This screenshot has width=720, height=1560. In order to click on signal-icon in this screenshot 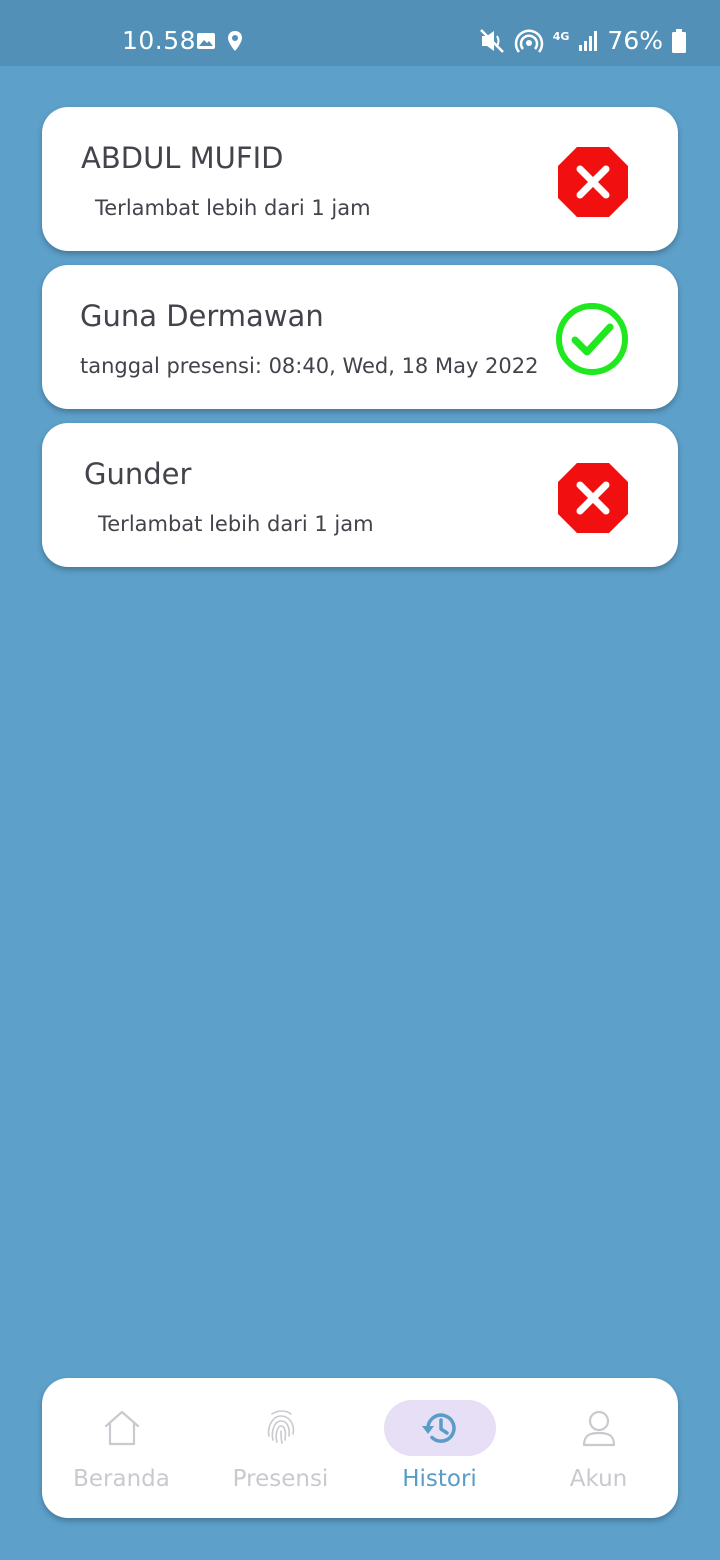, I will do `click(588, 40)`.